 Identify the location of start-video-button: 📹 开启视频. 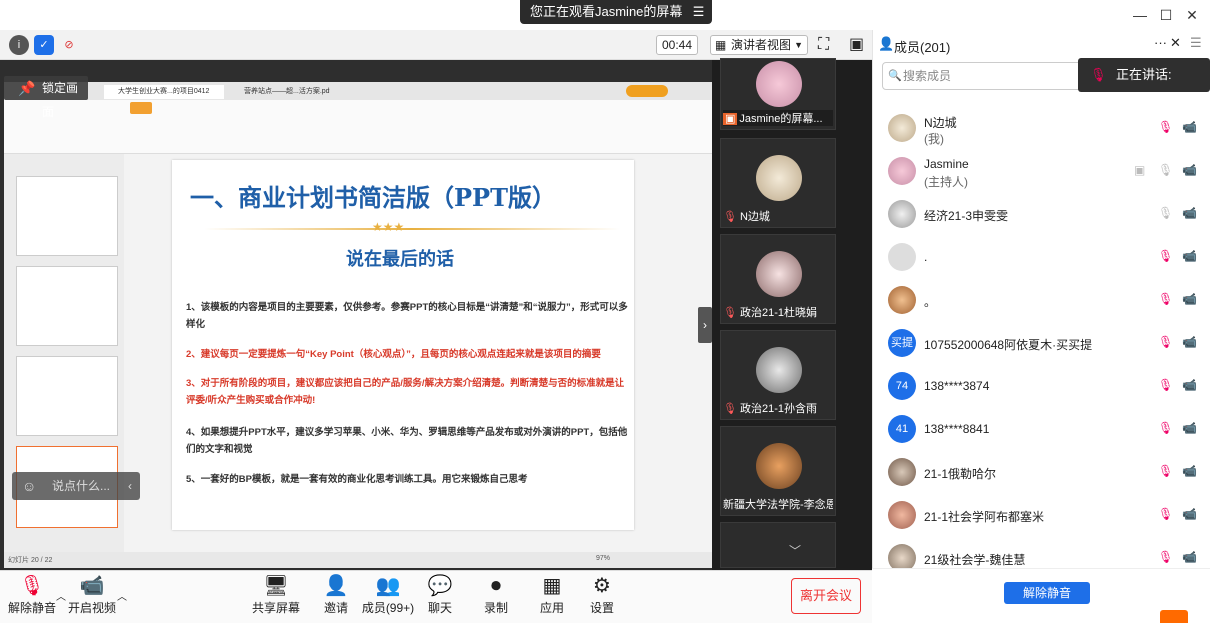
(92, 594).